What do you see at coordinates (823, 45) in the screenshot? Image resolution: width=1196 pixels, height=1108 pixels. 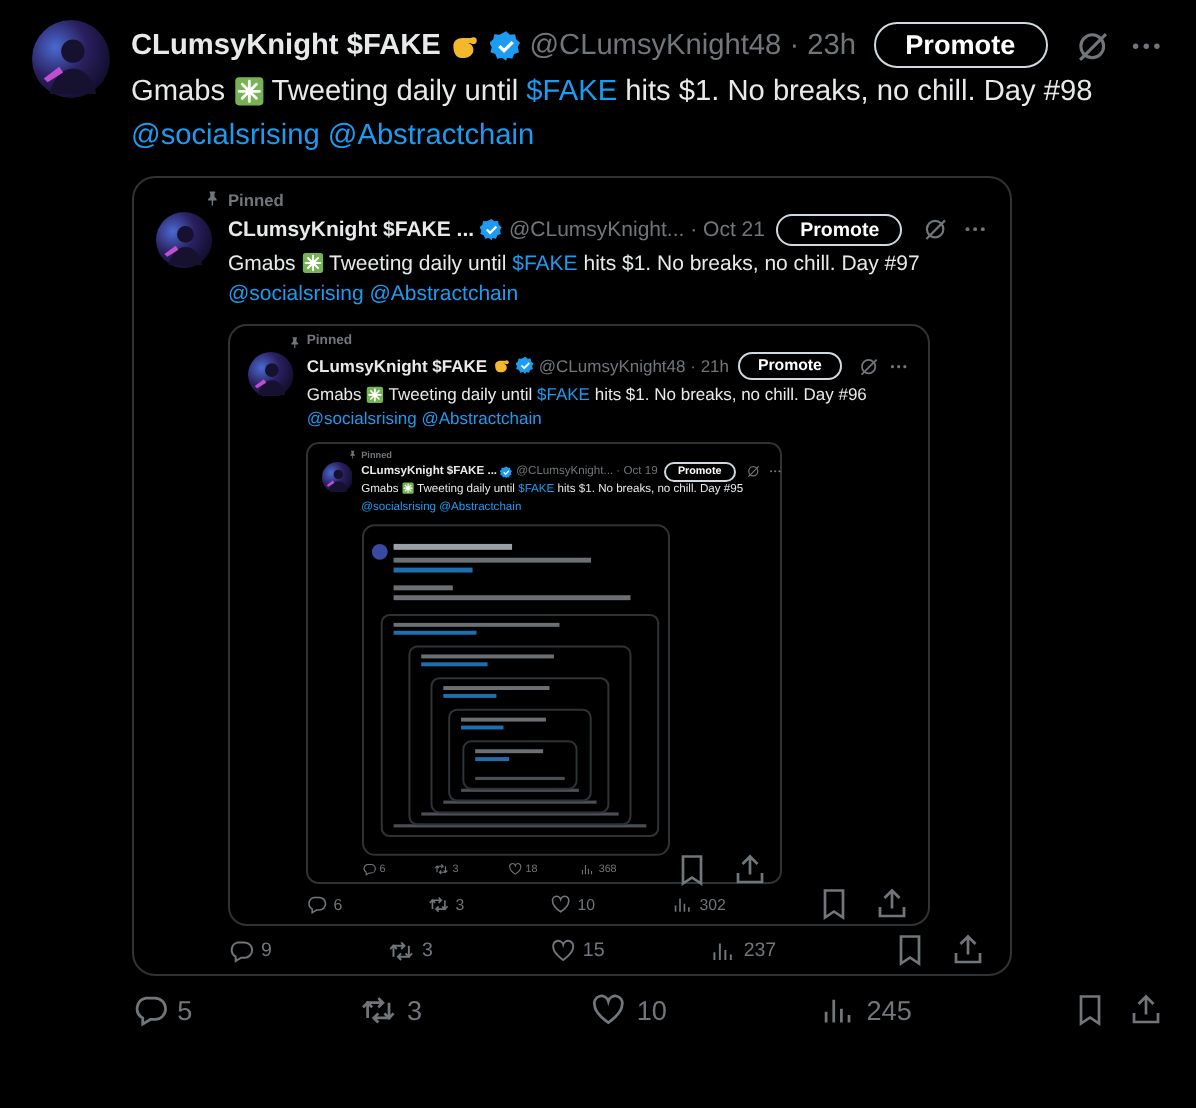 I see `post-time: · 23h` at bounding box center [823, 45].